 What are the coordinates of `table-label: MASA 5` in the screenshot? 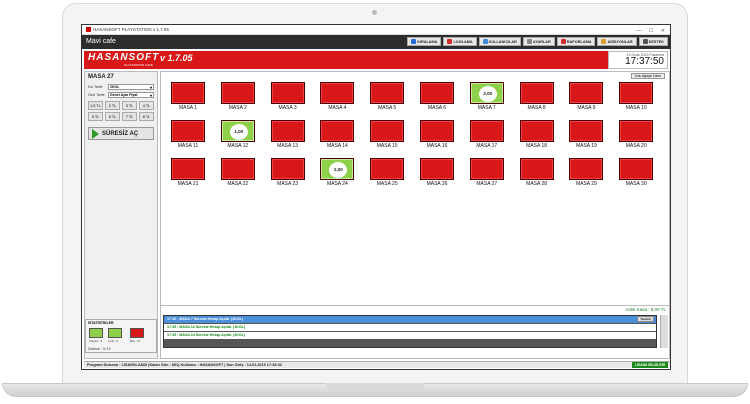 It's located at (387, 108).